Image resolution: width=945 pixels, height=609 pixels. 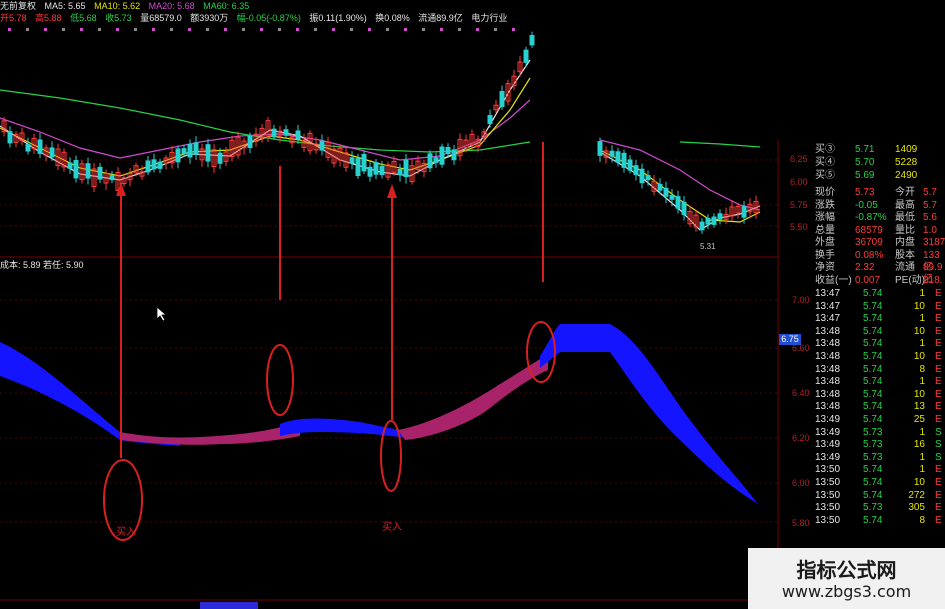 I want to click on axis-upper-tick-1: 6.00, so click(x=799, y=182).